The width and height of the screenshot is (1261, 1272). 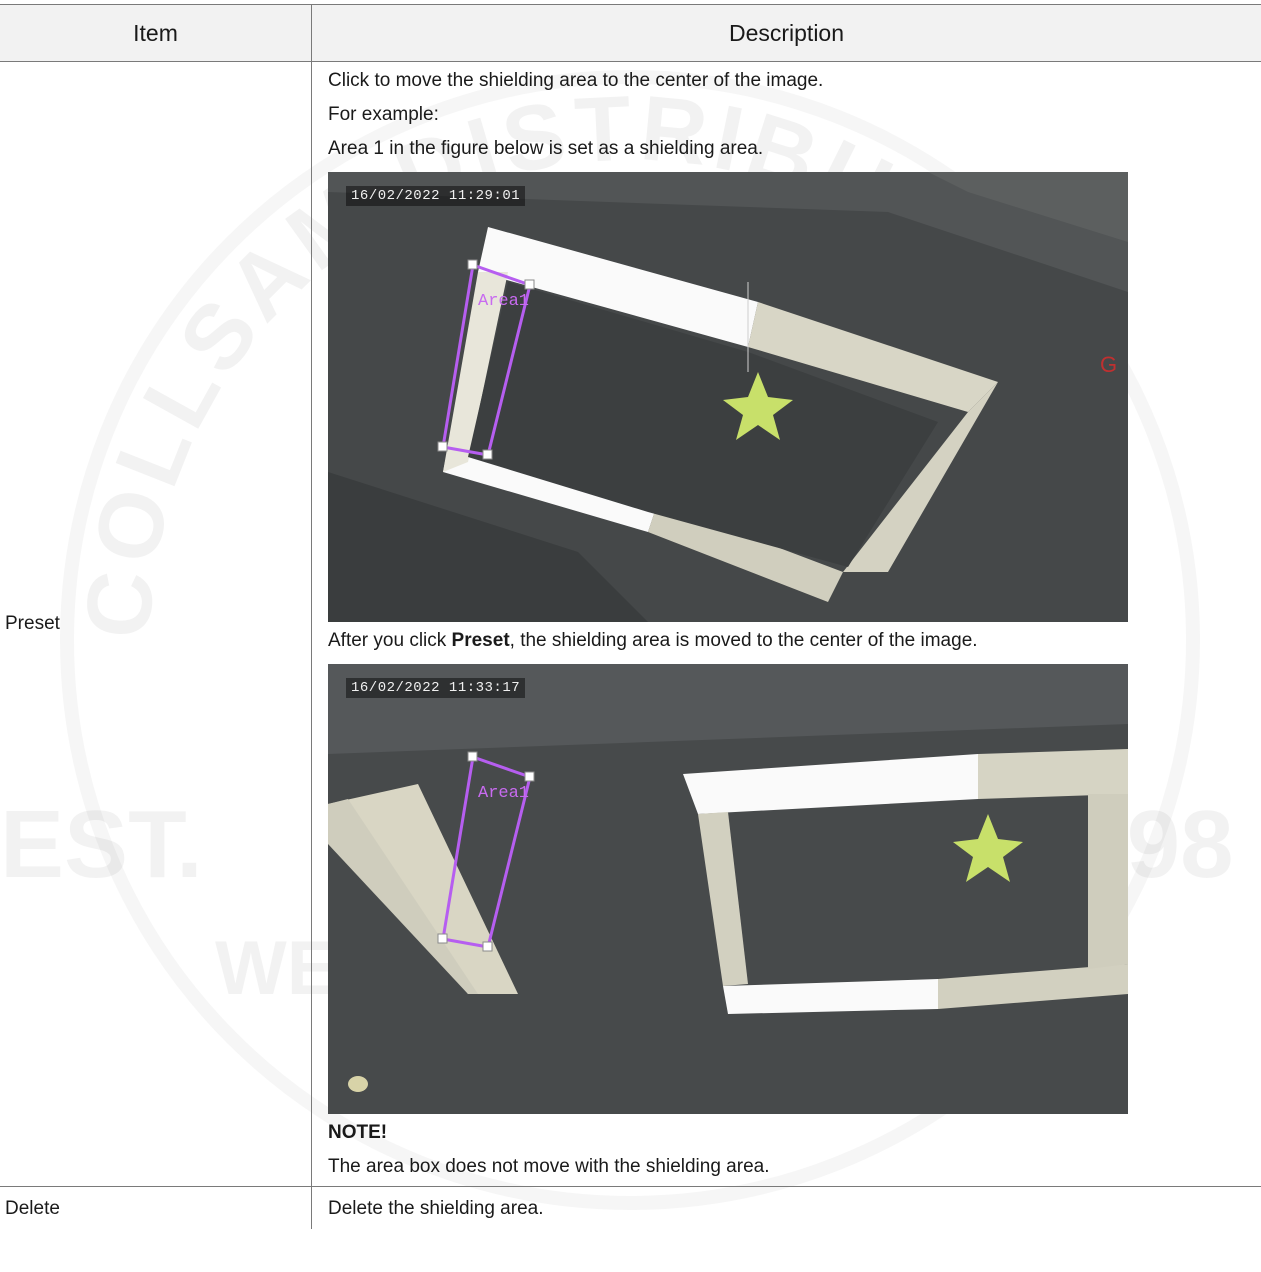 I want to click on note-title: NOTE!, so click(x=358, y=1132).